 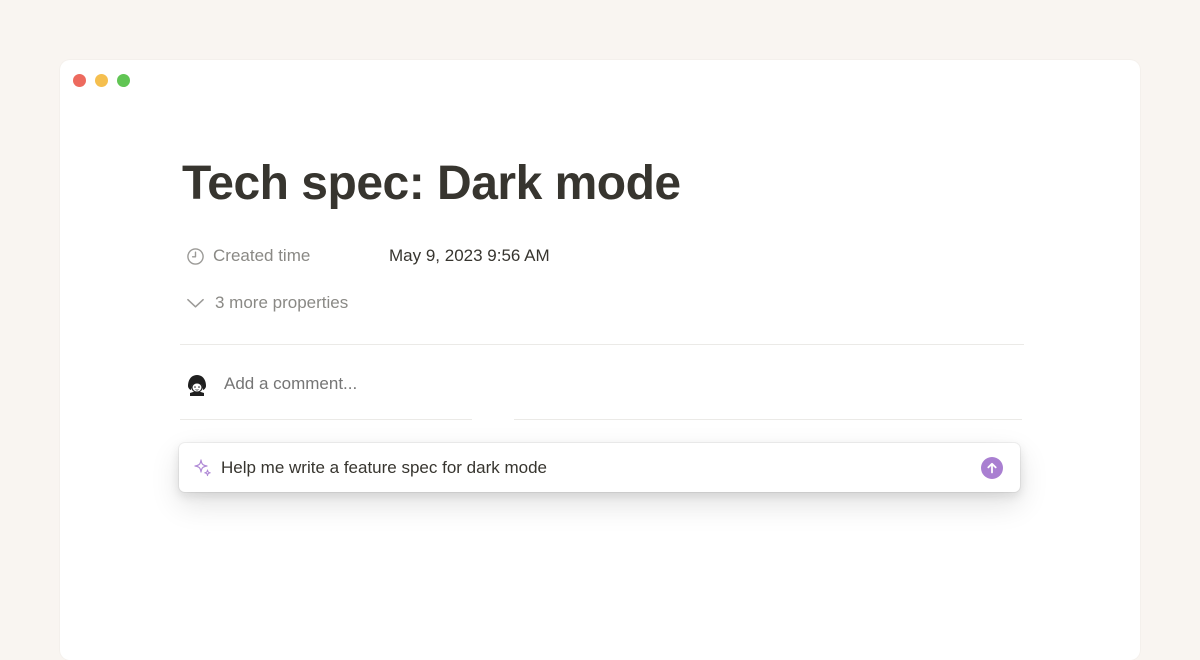 I want to click on ai-prompt-box, so click(x=599, y=467).